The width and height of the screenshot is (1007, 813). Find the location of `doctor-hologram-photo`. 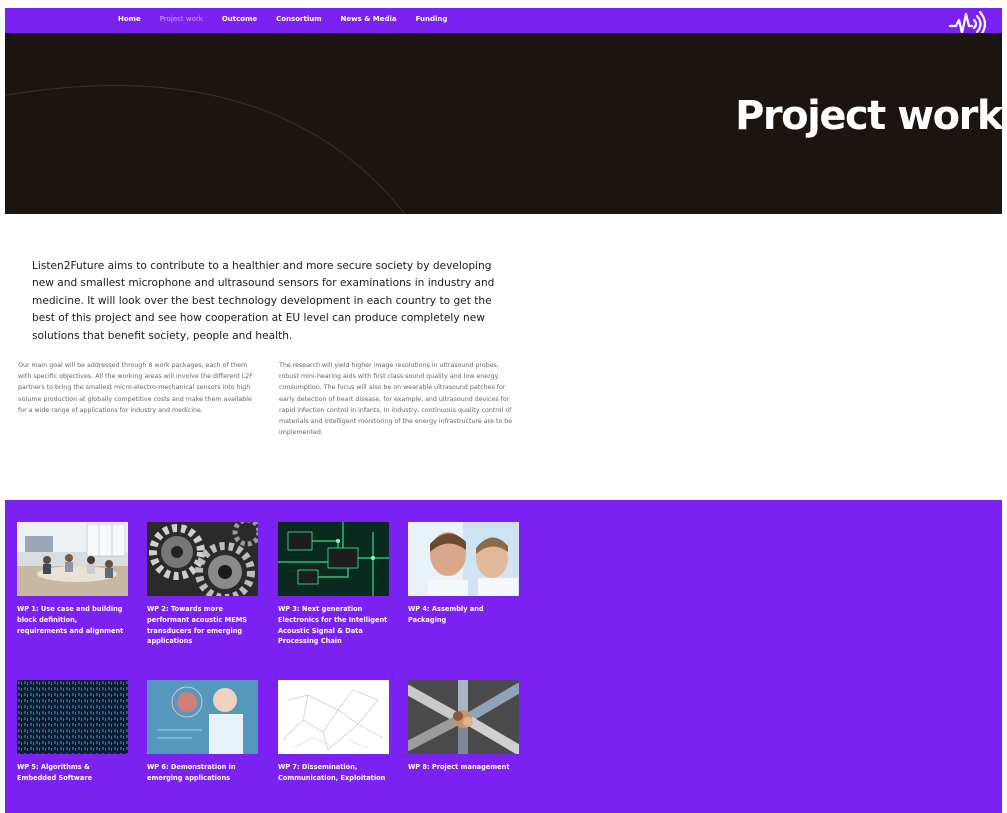

doctor-hologram-photo is located at coordinates (202, 717).